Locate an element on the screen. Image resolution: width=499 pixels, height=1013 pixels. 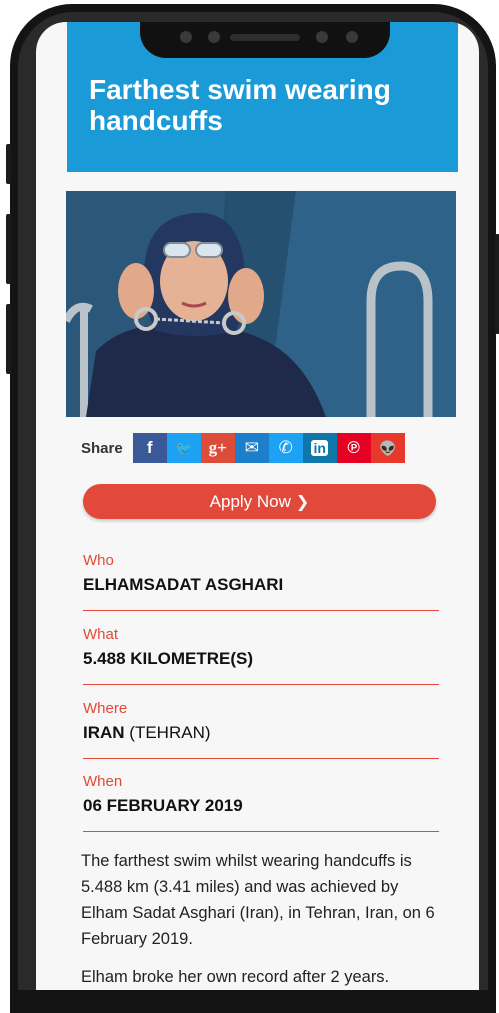
phone-notch is located at coordinates (265, 40).